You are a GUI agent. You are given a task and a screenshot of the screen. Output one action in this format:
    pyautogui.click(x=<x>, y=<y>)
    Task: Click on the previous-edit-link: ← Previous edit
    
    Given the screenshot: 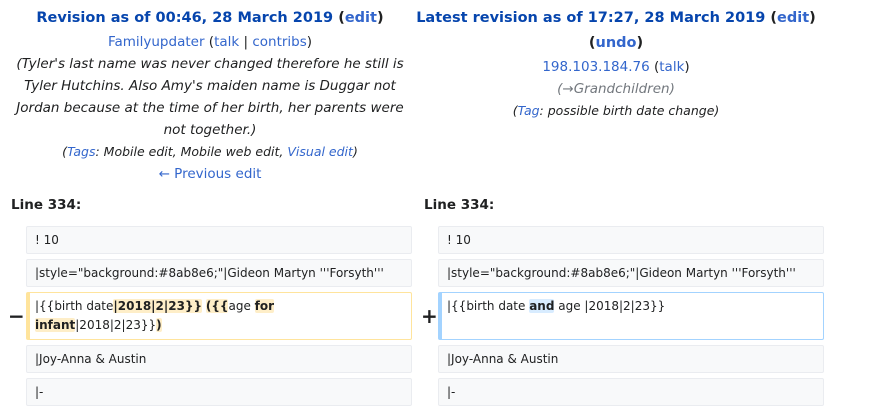 What is the action you would take?
    pyautogui.click(x=210, y=174)
    